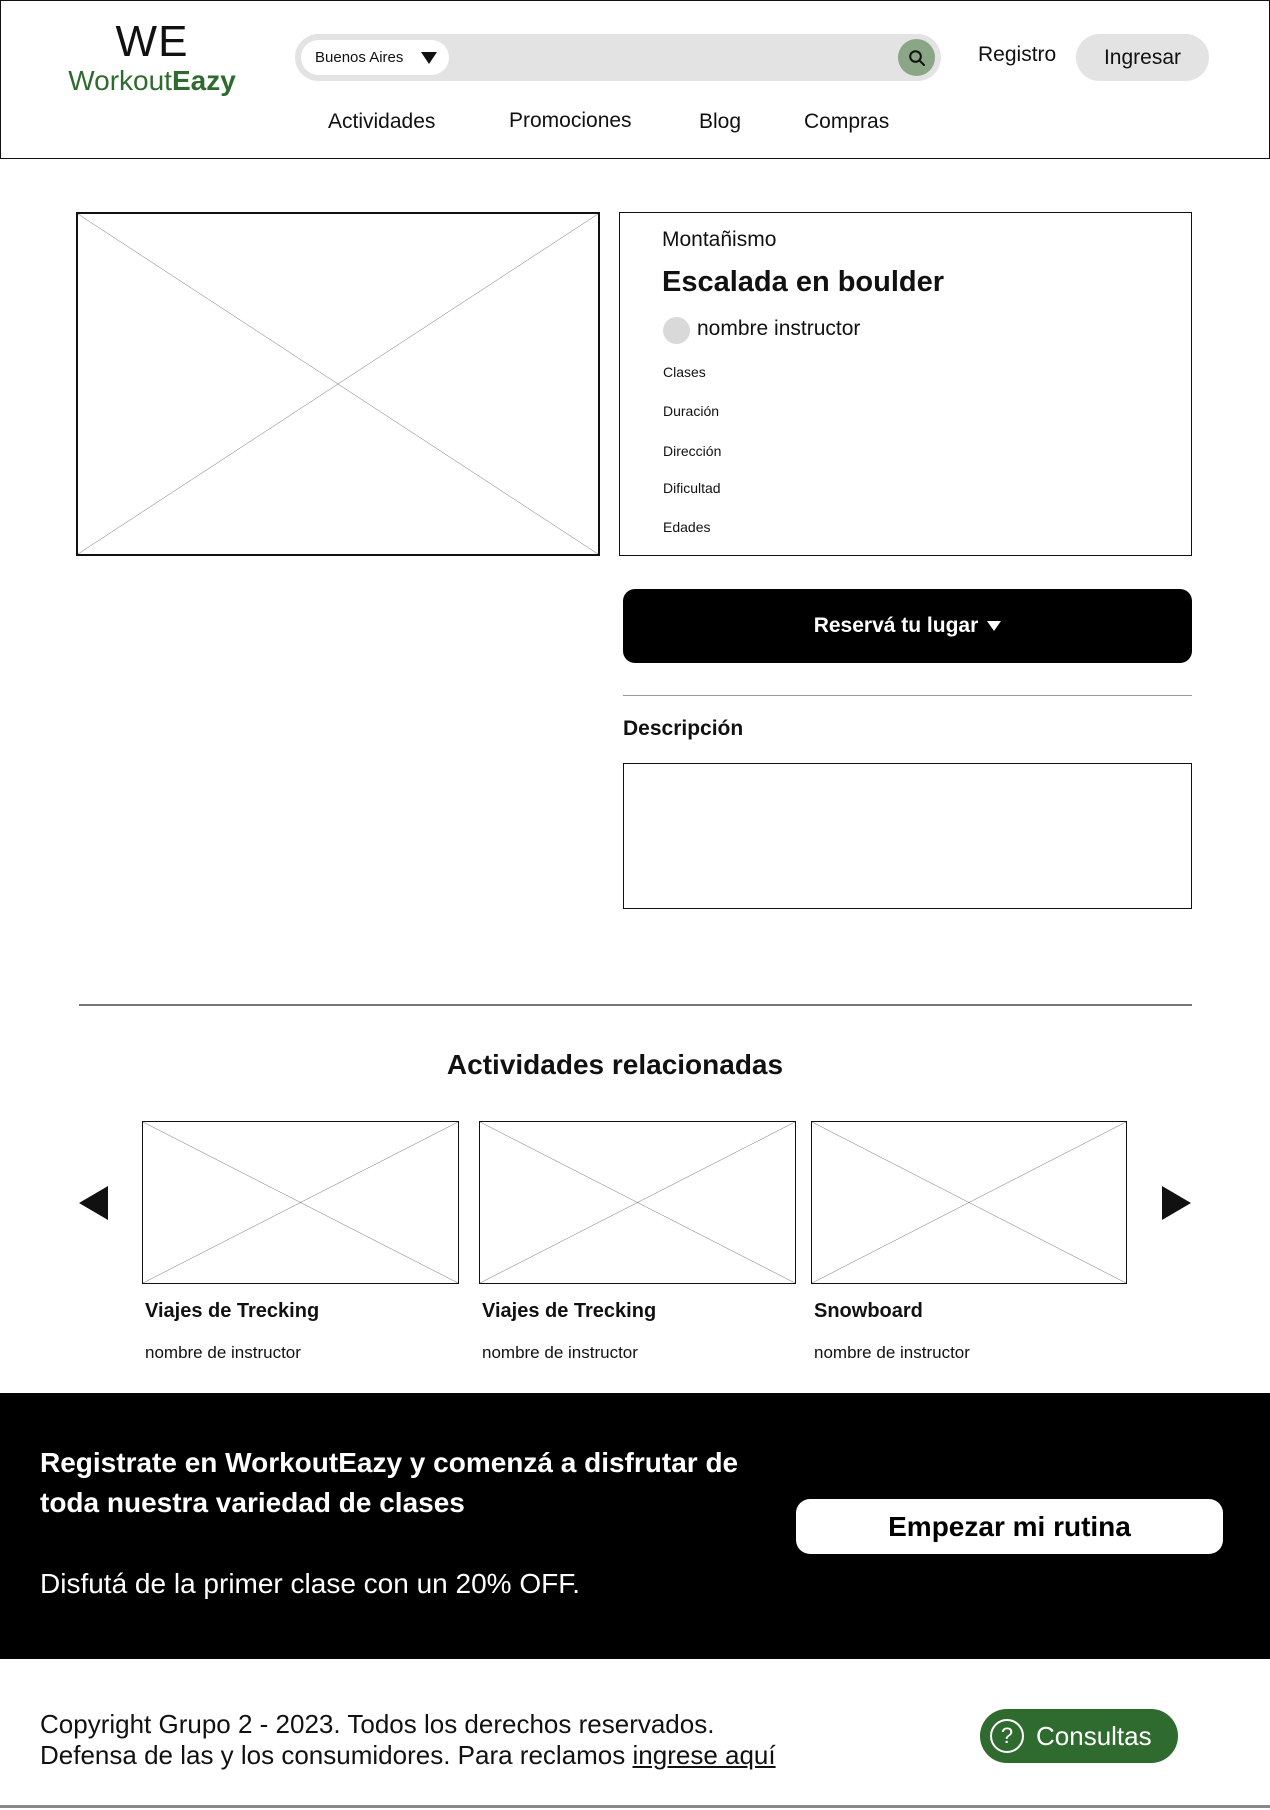 This screenshot has width=1270, height=1810. I want to click on attr-direccion: Dirección, so click(692, 451).